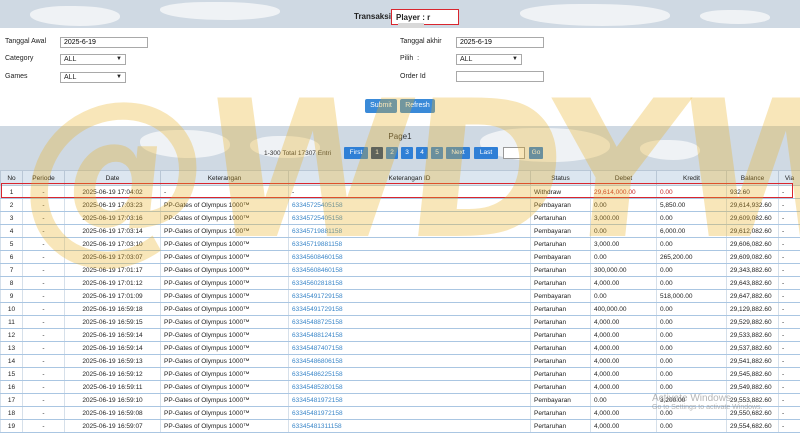  Describe the element at coordinates (112, 257) in the screenshot. I see `cell-date: 2025-06-19 17:03:07` at that location.